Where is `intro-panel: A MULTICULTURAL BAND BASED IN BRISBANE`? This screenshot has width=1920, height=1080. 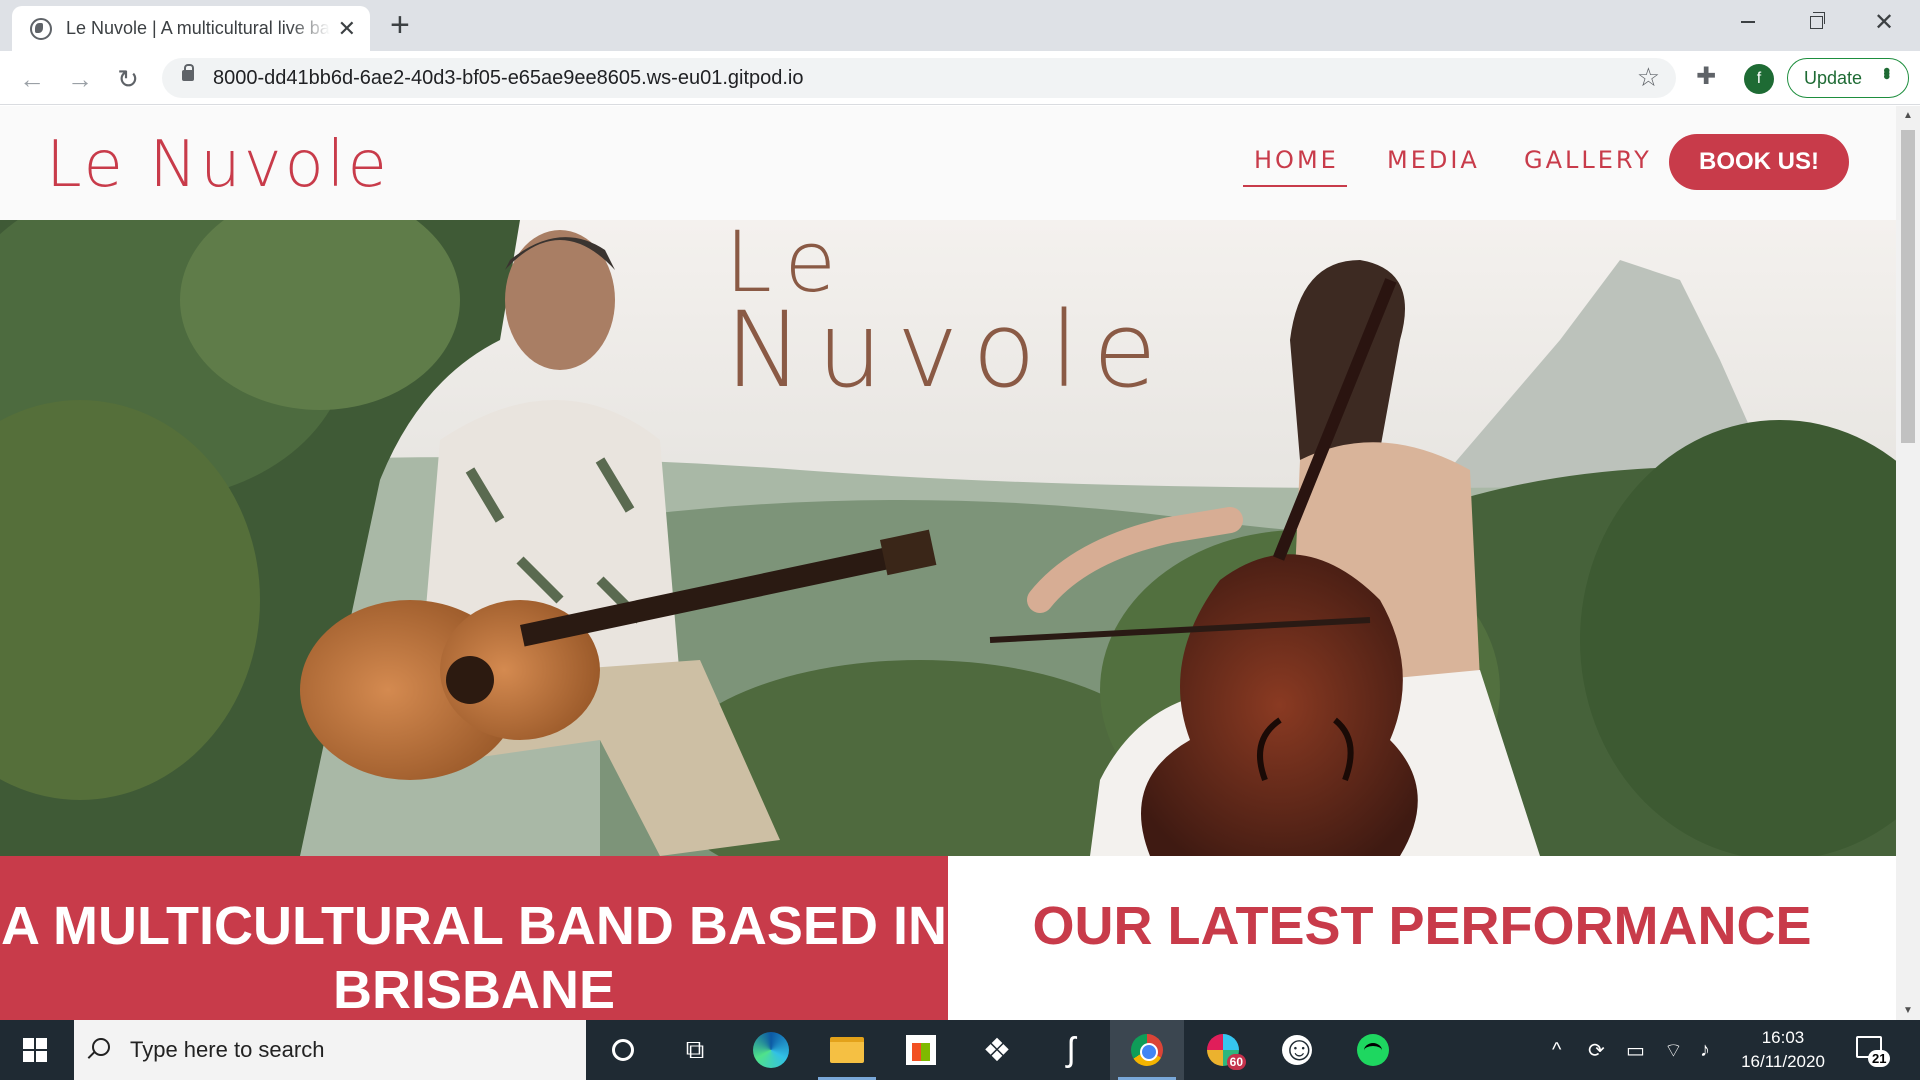 intro-panel: A MULTICULTURAL BAND BASED IN BRISBANE is located at coordinates (474, 938).